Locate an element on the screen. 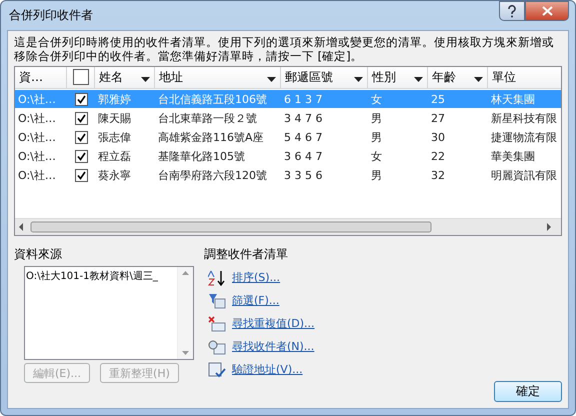  help-button is located at coordinates (512, 11).